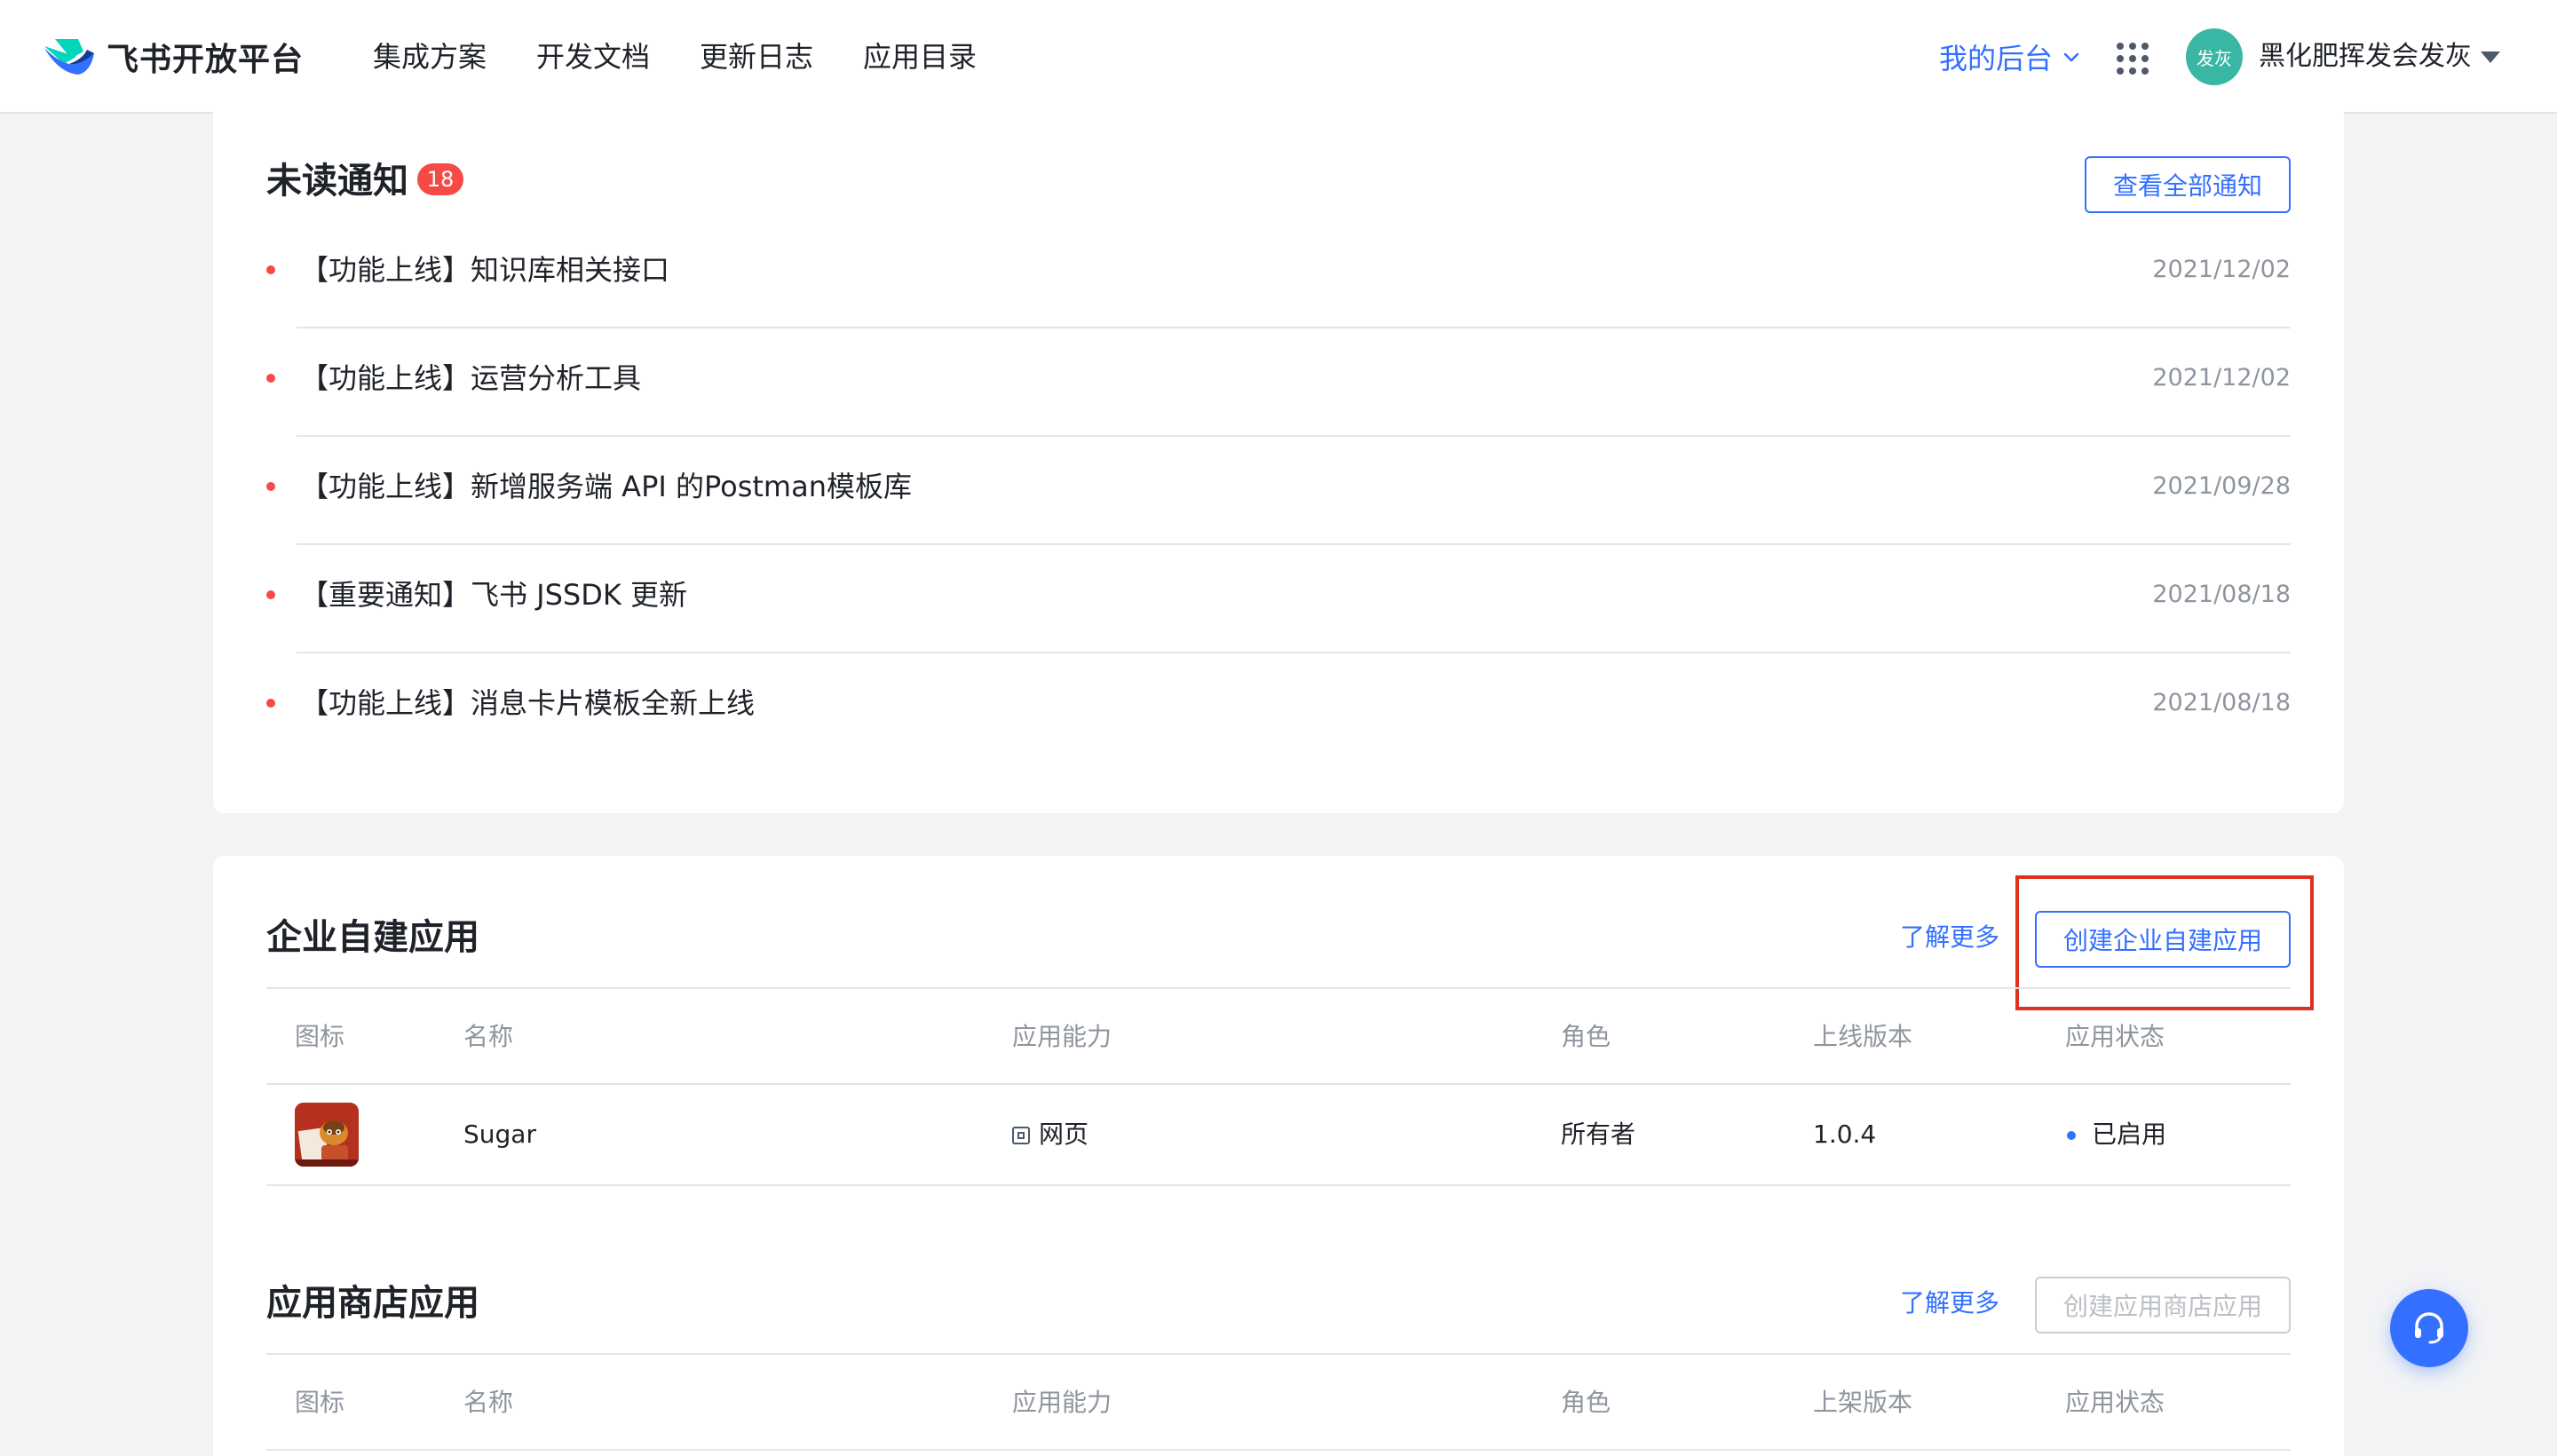  What do you see at coordinates (593, 57) in the screenshot?
I see `nav-link-docs: 开发文档` at bounding box center [593, 57].